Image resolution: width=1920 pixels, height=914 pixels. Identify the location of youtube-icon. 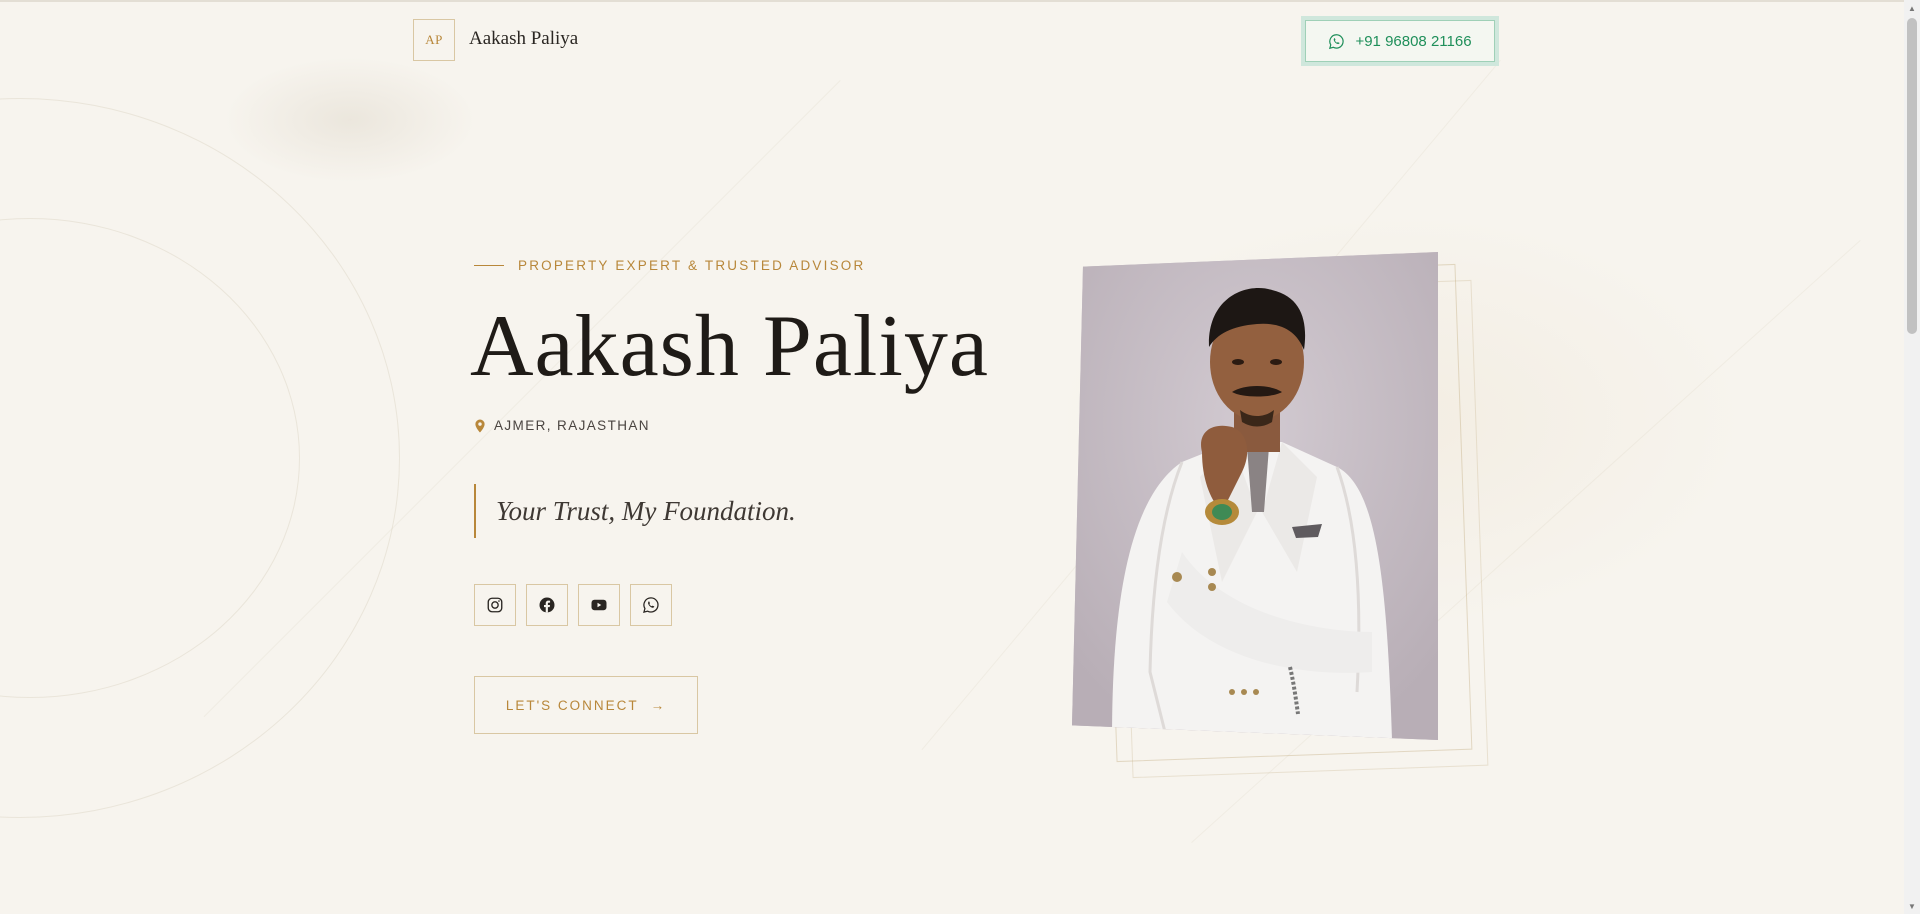
(599, 605).